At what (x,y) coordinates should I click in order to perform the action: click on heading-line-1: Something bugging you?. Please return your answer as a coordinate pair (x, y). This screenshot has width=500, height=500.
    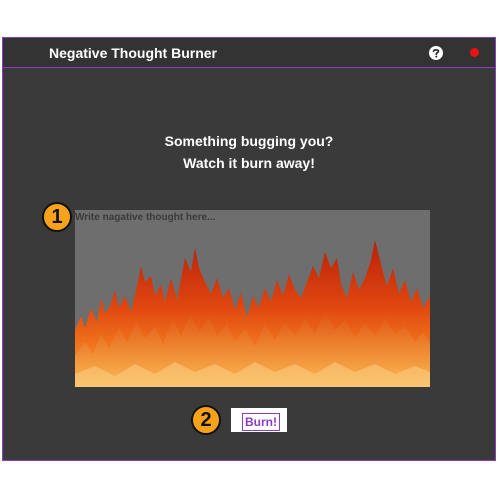
    Looking at the image, I should click on (249, 141).